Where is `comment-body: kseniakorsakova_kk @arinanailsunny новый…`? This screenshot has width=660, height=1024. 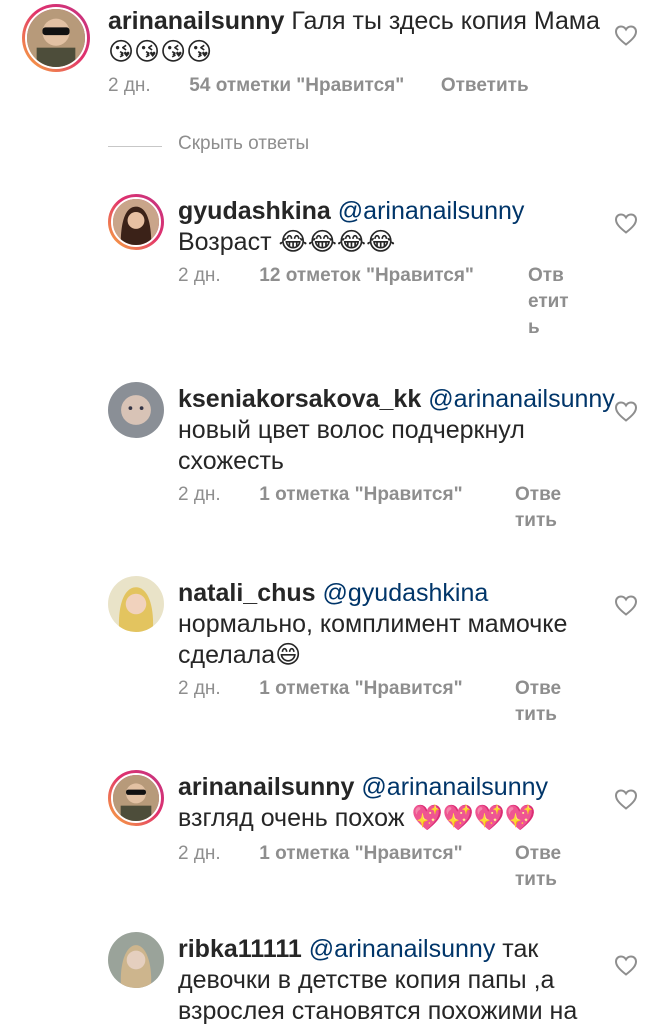 comment-body: kseniakorsakova_kk @arinanailsunny новый… is located at coordinates (398, 430).